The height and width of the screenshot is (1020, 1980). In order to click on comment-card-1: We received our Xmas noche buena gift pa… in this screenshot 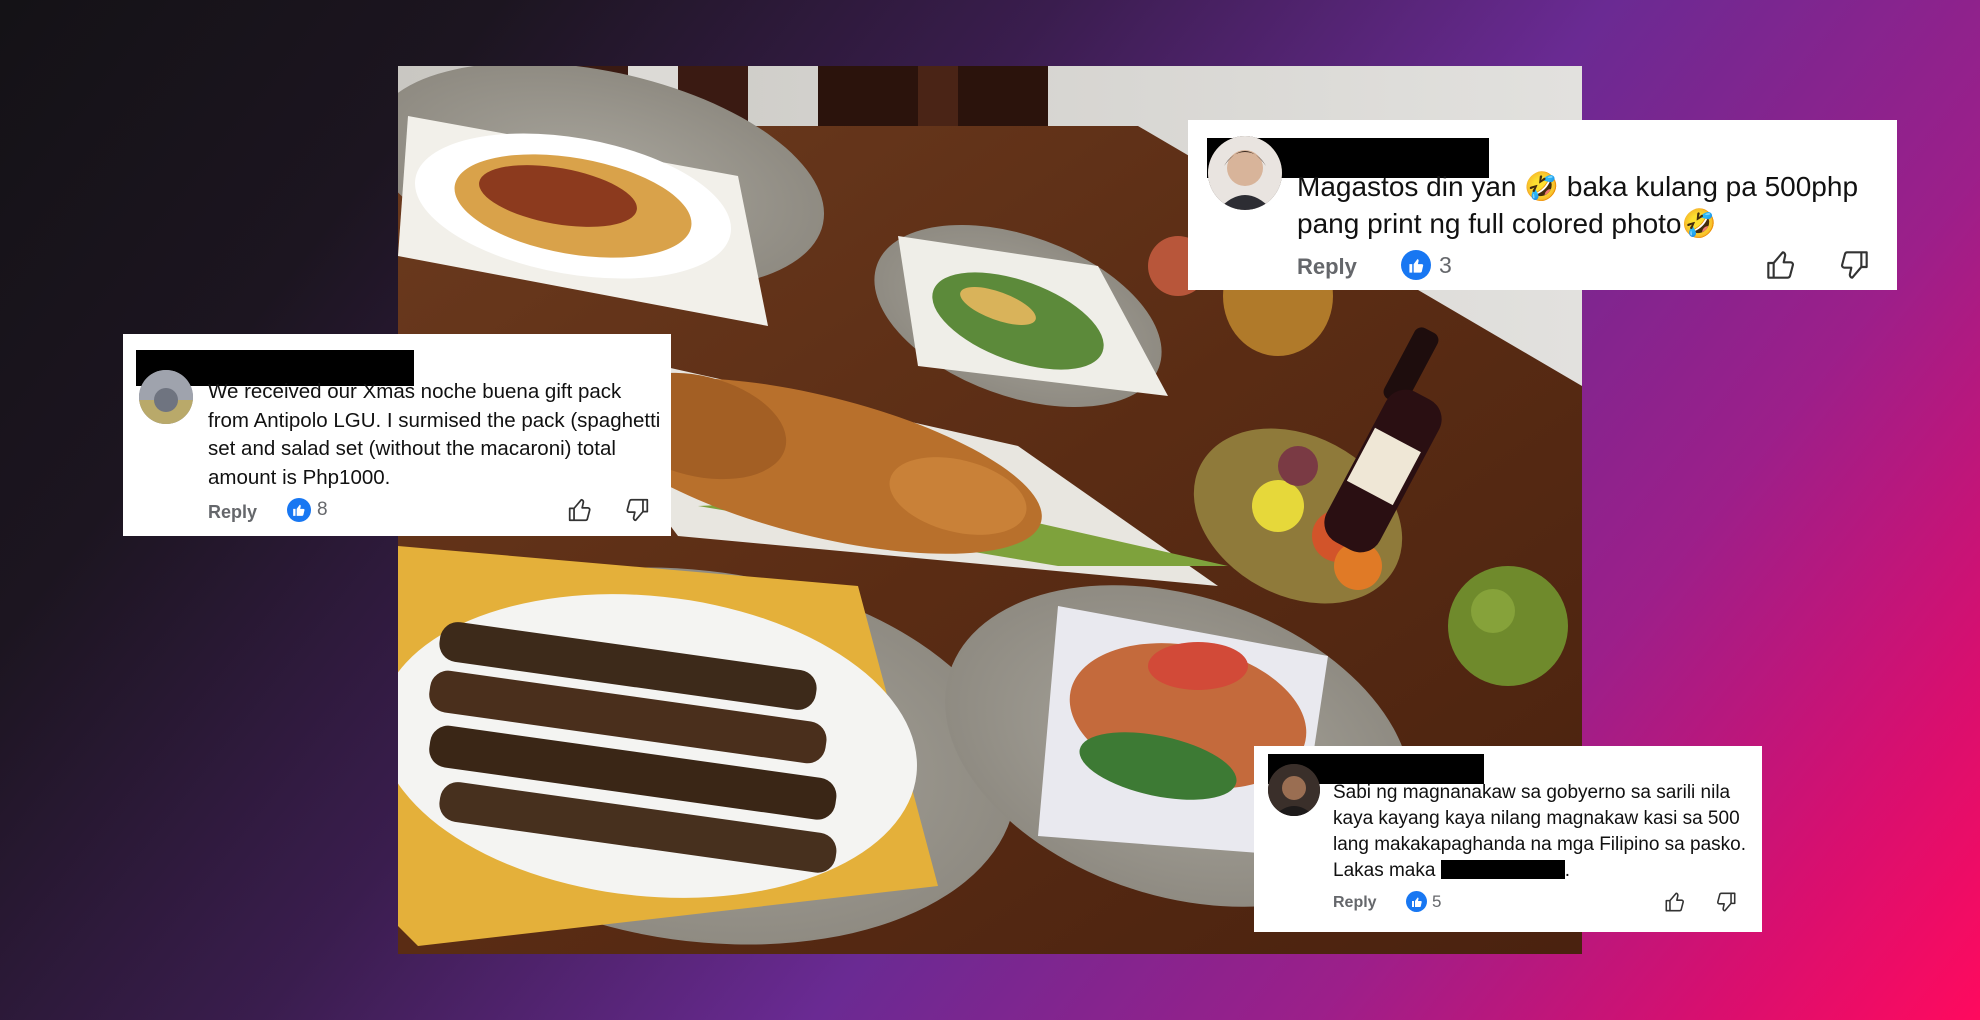, I will do `click(397, 435)`.